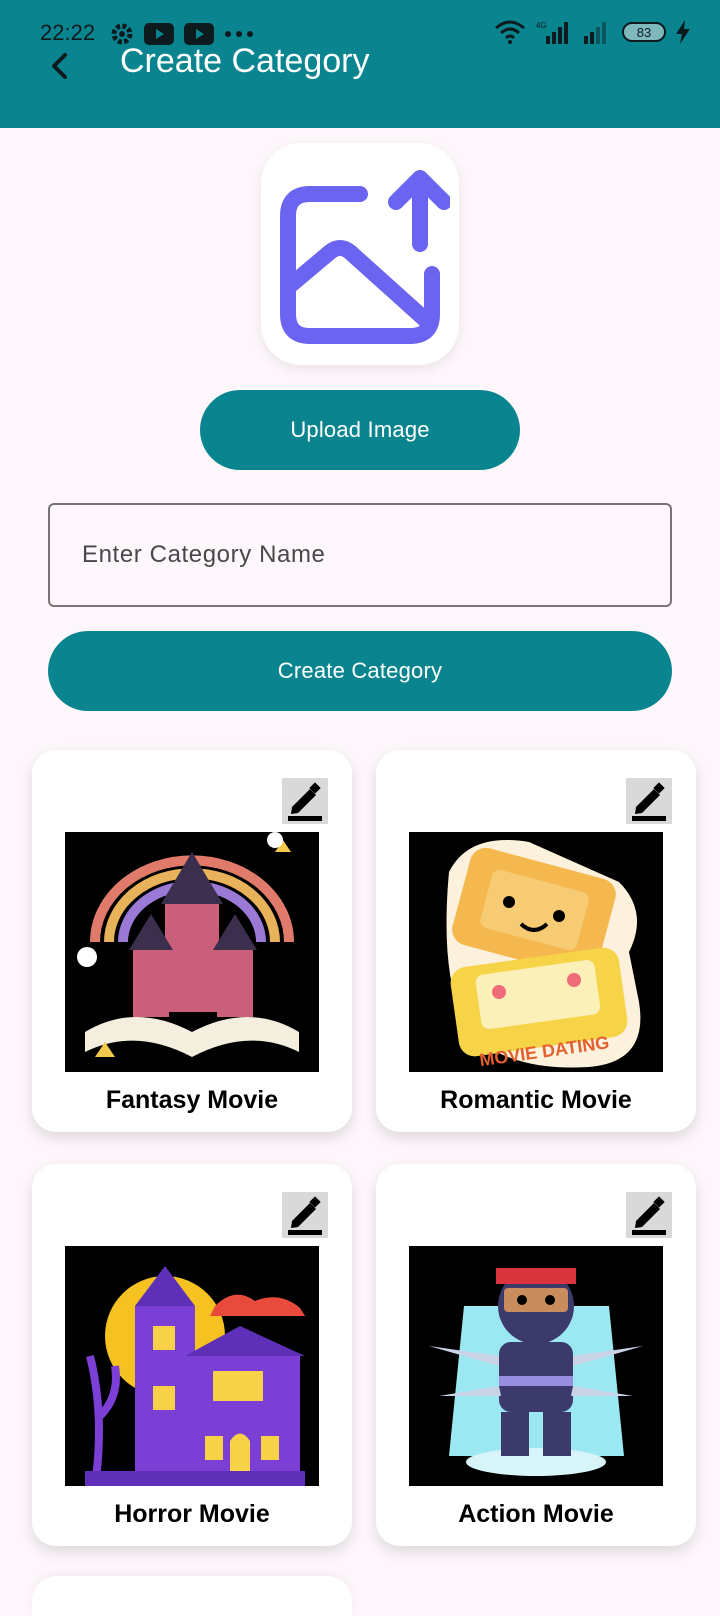 Image resolution: width=720 pixels, height=1616 pixels. I want to click on category-card: Fantasy Movie, so click(192, 941).